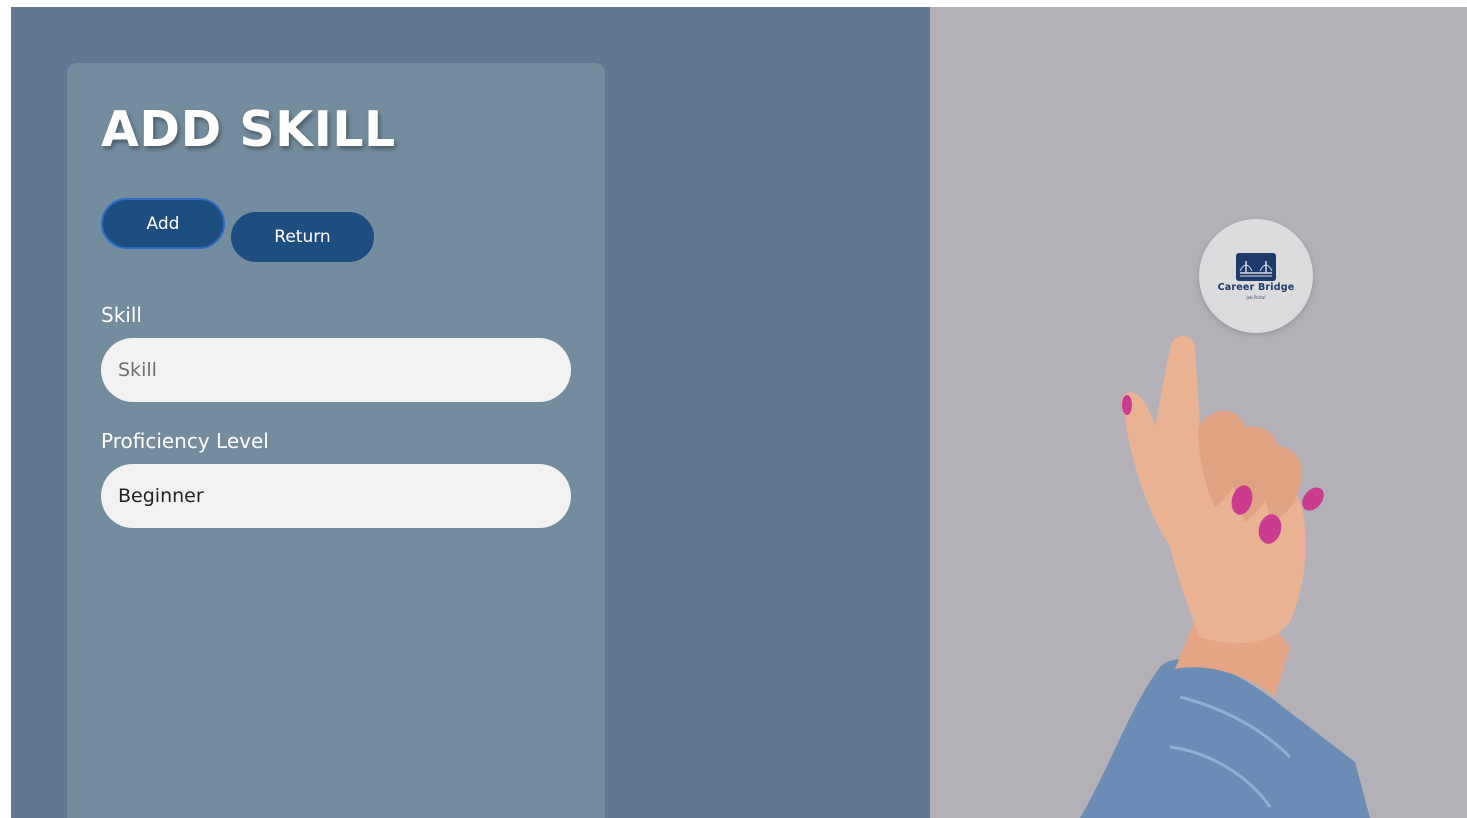  What do you see at coordinates (163, 223) in the screenshot?
I see `add-button: Add` at bounding box center [163, 223].